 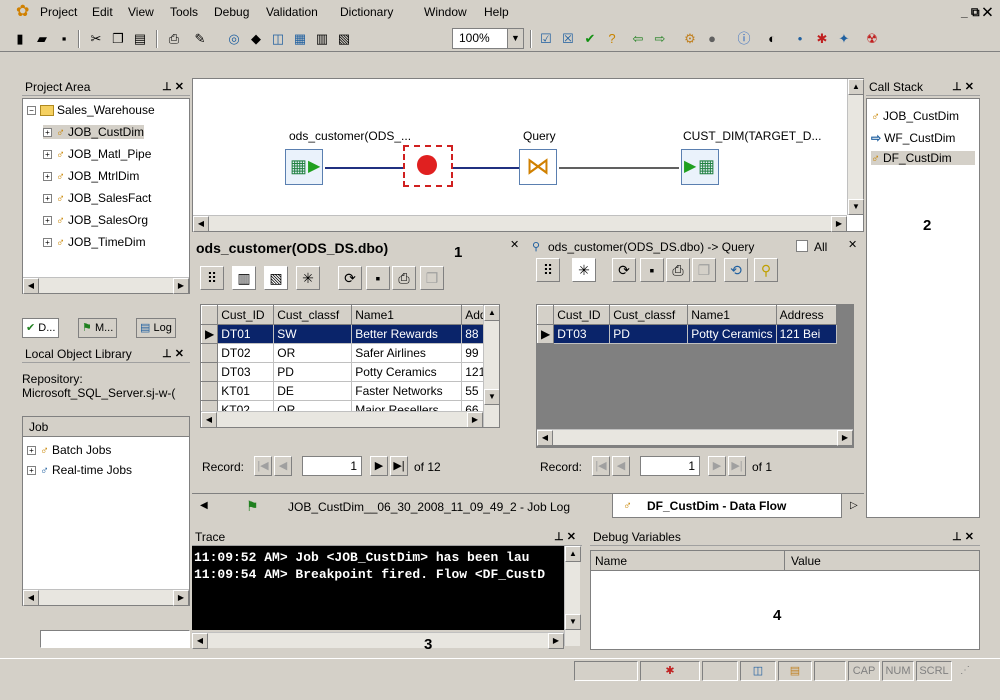 What do you see at coordinates (445, 12) in the screenshot?
I see `menu-window: Window` at bounding box center [445, 12].